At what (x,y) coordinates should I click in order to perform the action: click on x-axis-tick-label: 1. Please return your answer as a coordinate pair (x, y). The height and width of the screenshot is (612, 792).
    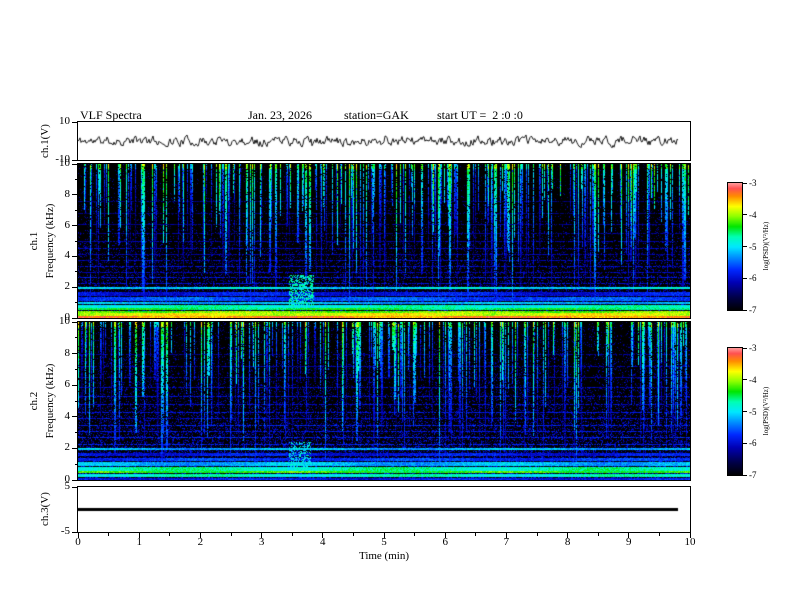
    Looking at the image, I should click on (139, 542).